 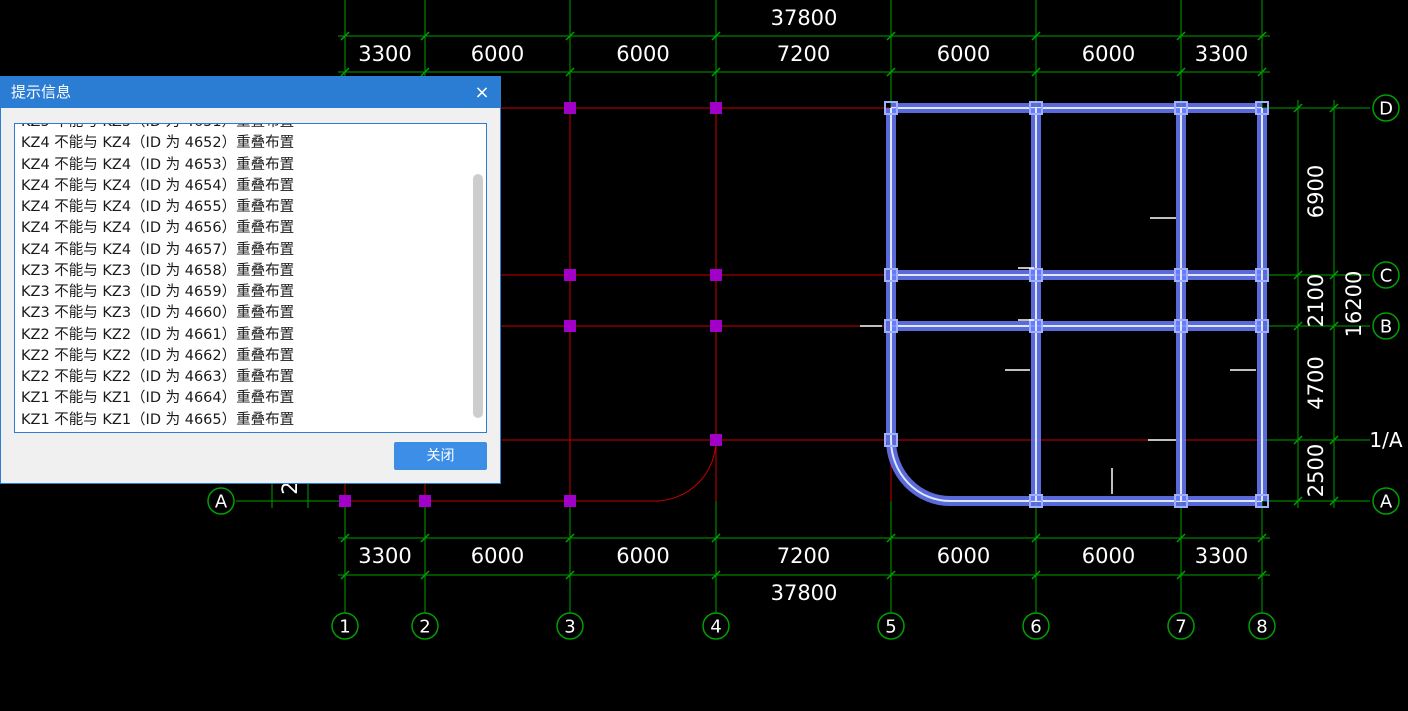 I want to click on message-item: KZ4 不能与 KZ4（ID 为 4655）重叠布置, so click(x=158, y=207).